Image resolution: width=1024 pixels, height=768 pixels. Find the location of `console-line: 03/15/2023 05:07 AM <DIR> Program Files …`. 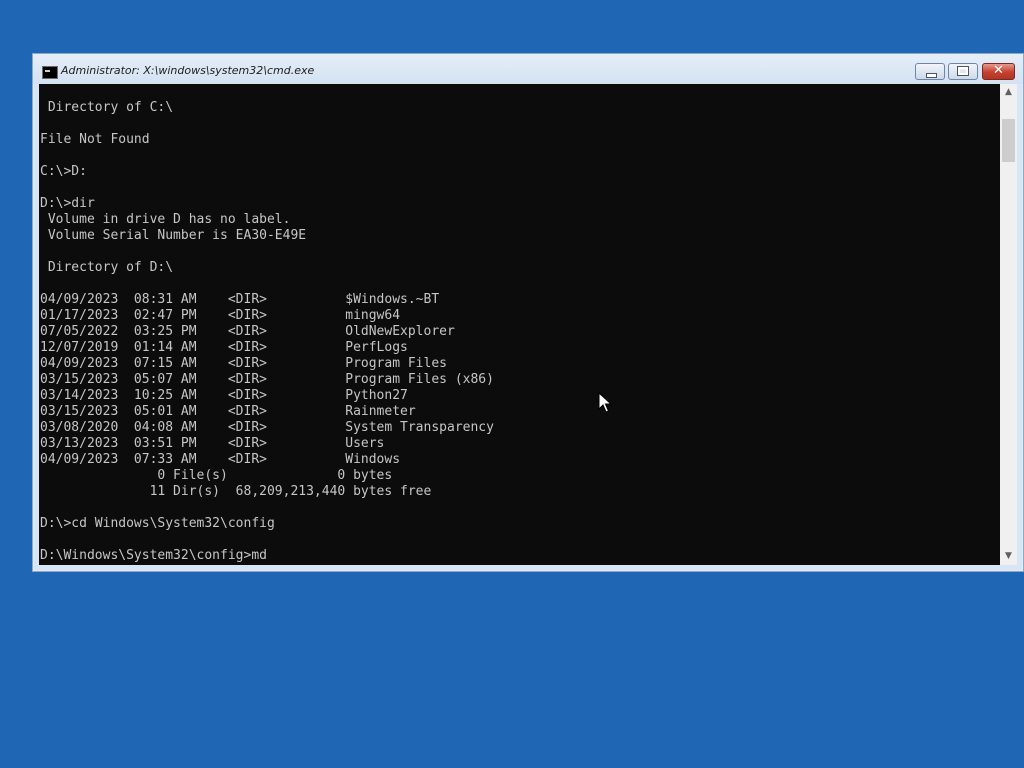

console-line: 03/15/2023 05:07 AM <DIR> Program Files … is located at coordinates (267, 379).